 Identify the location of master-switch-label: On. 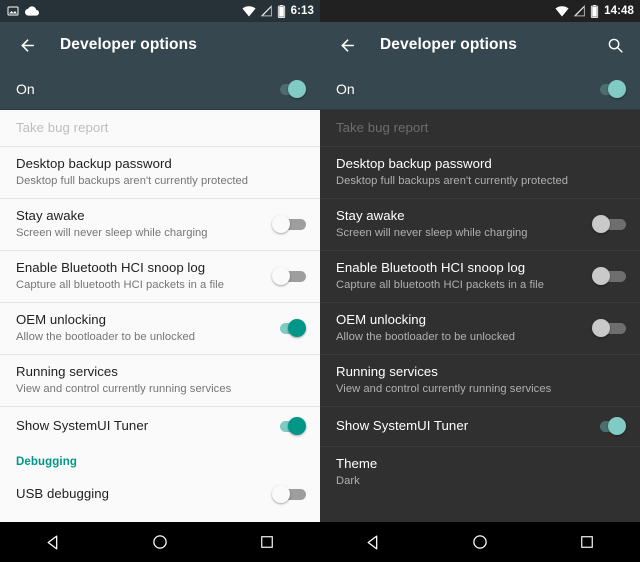
(345, 88).